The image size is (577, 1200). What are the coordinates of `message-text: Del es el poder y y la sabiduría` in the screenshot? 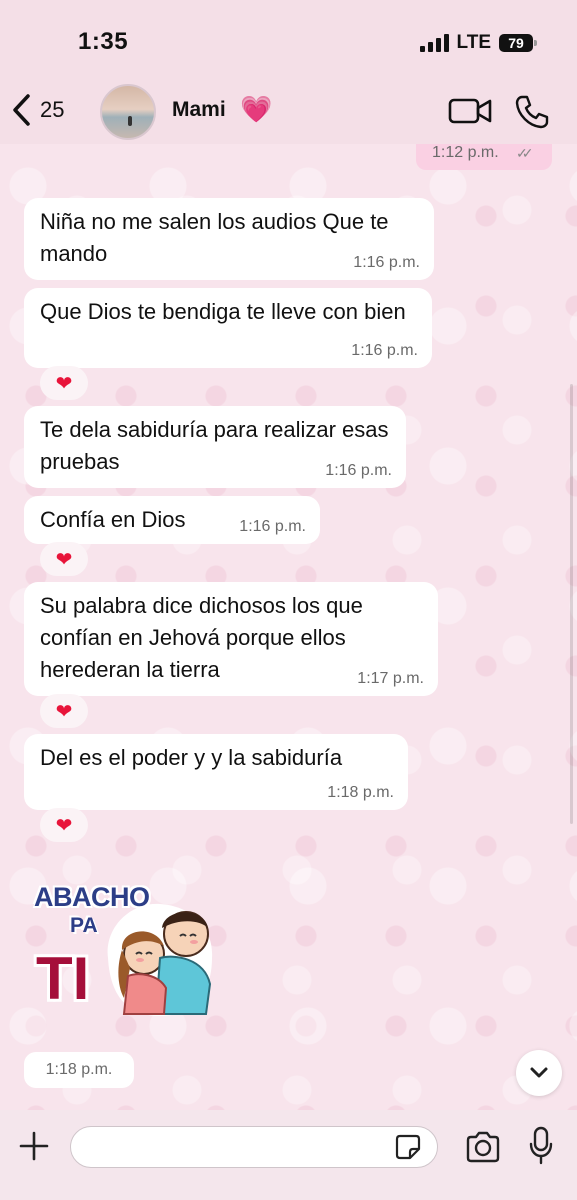 It's located at (191, 757).